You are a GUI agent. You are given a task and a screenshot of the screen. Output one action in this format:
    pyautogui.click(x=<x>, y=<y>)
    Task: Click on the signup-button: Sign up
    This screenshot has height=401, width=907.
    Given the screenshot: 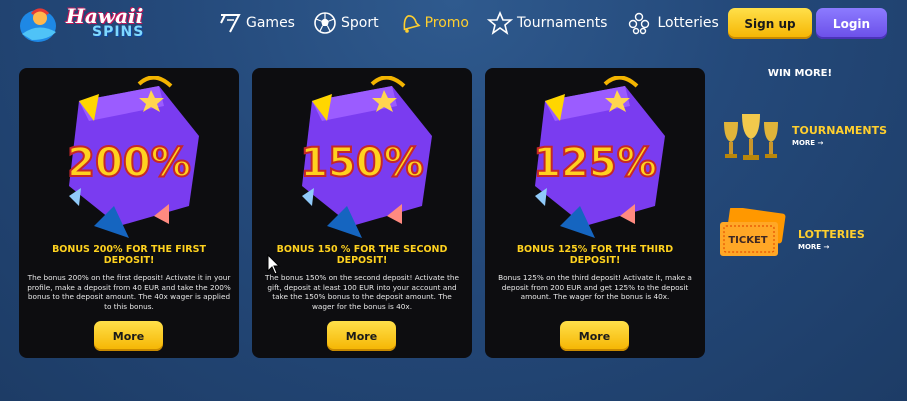 What is the action you would take?
    pyautogui.click(x=770, y=23)
    